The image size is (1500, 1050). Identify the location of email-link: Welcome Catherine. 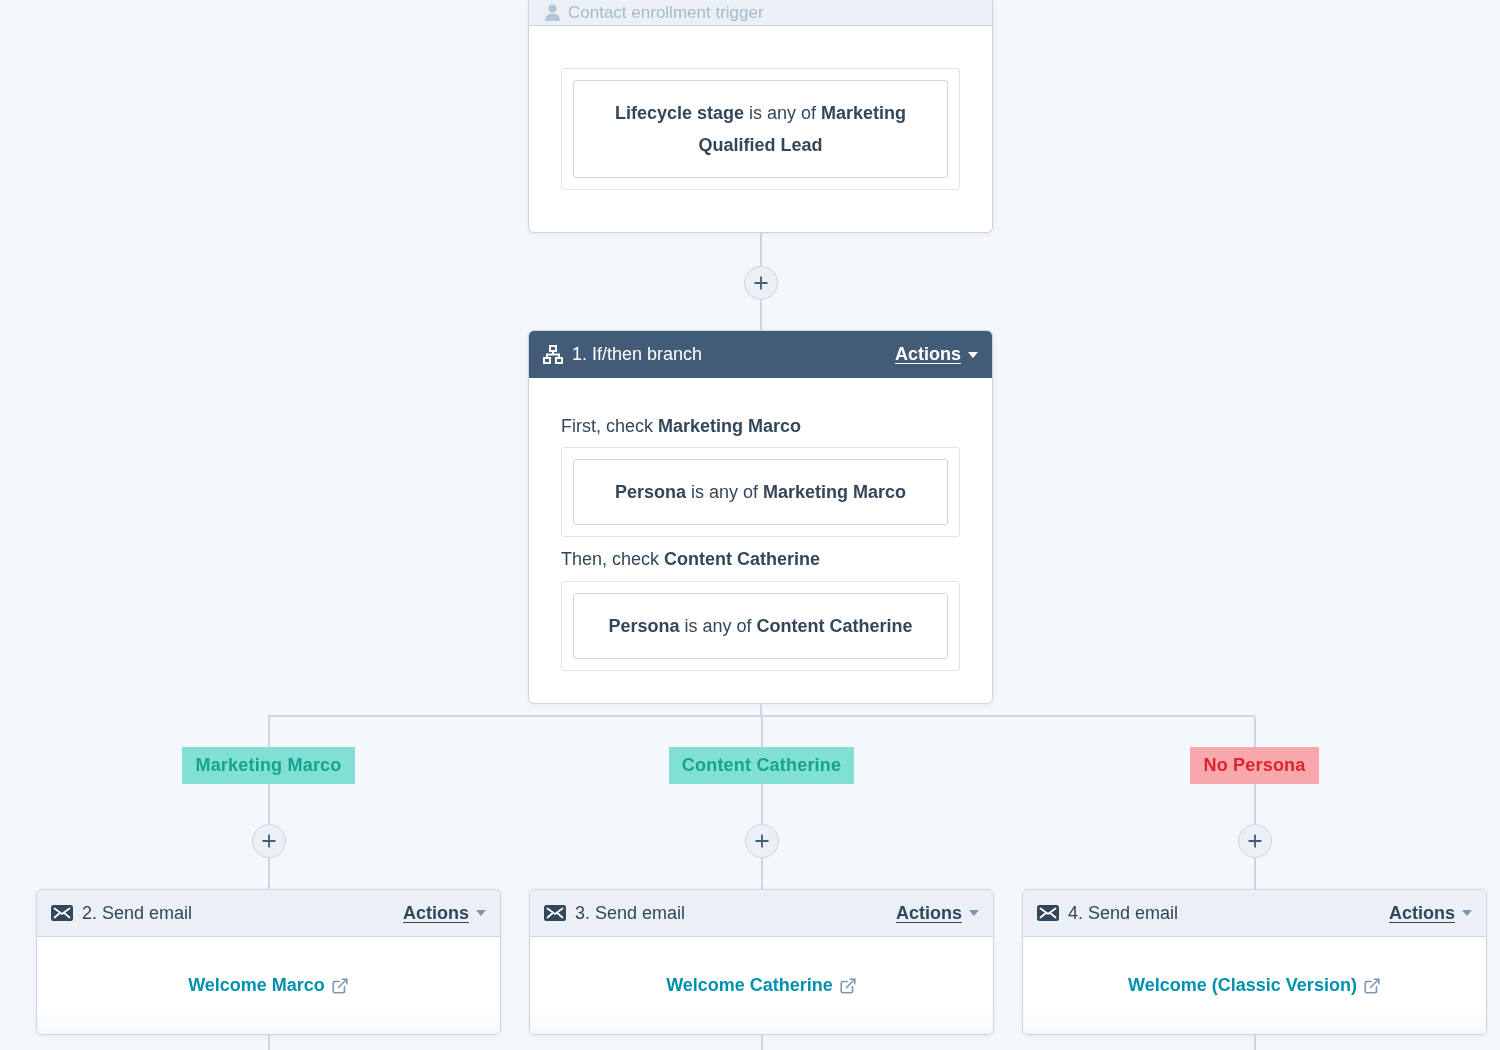
(761, 985).